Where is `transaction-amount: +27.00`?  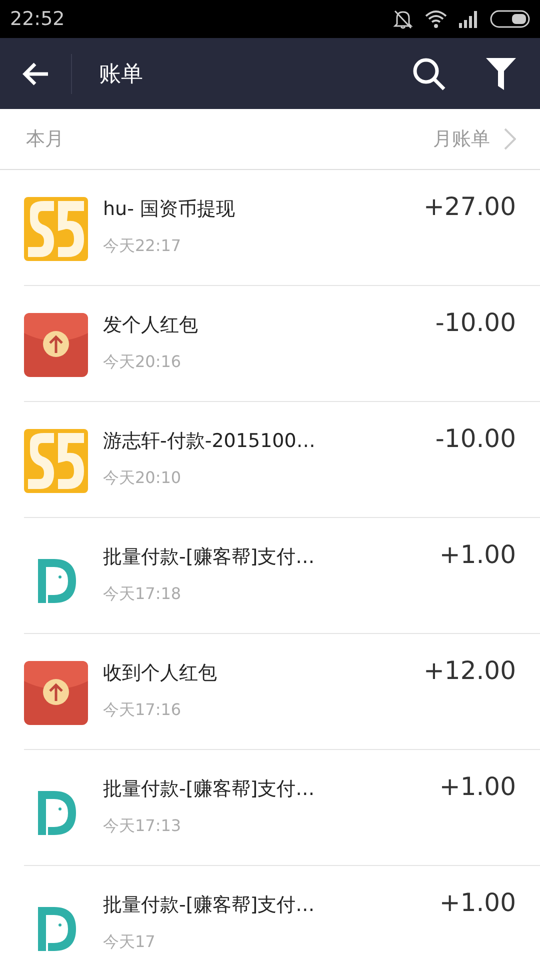
transaction-amount: +27.00 is located at coordinates (469, 206).